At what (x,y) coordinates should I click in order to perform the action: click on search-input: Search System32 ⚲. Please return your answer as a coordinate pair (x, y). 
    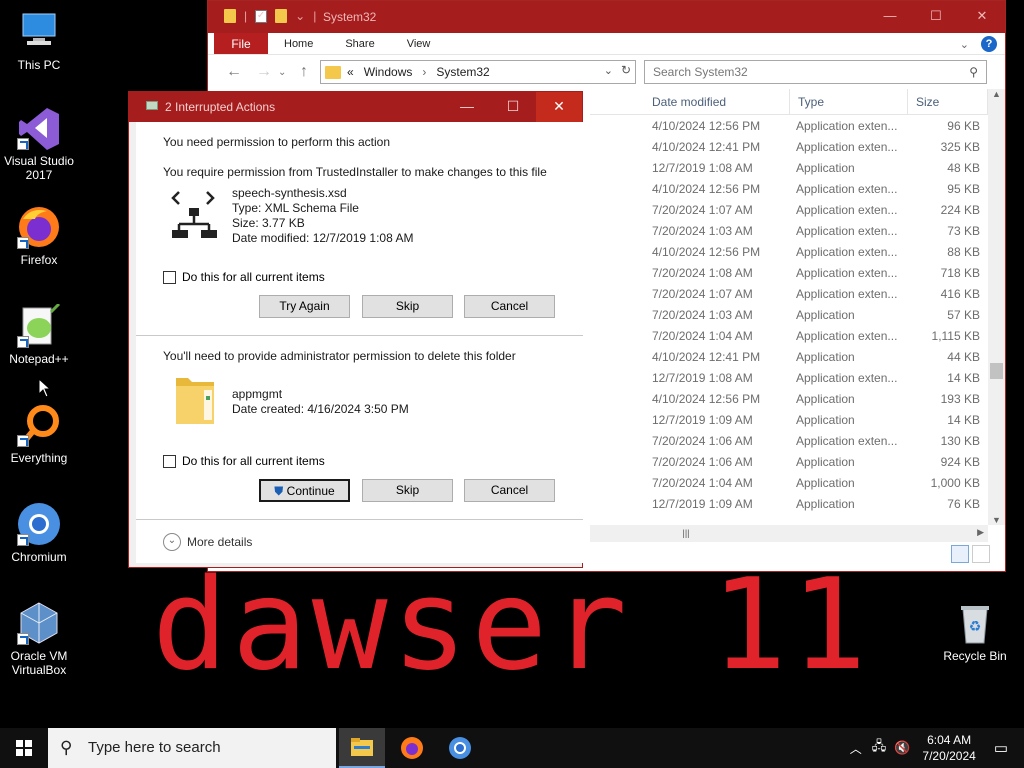
    Looking at the image, I should click on (815, 72).